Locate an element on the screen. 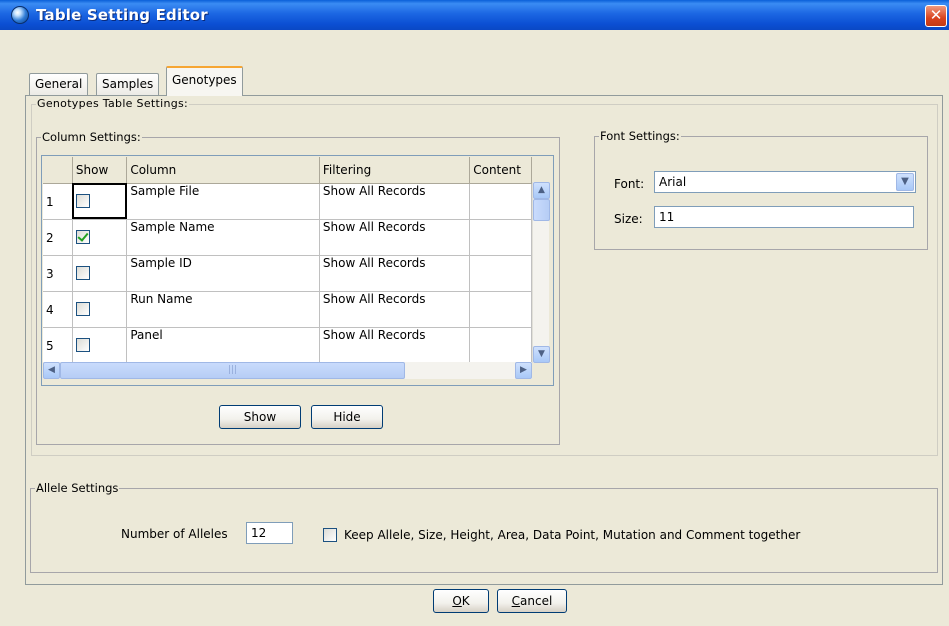  genotypes-table-settings-label: Genotypes Table Settings: is located at coordinates (113, 103).